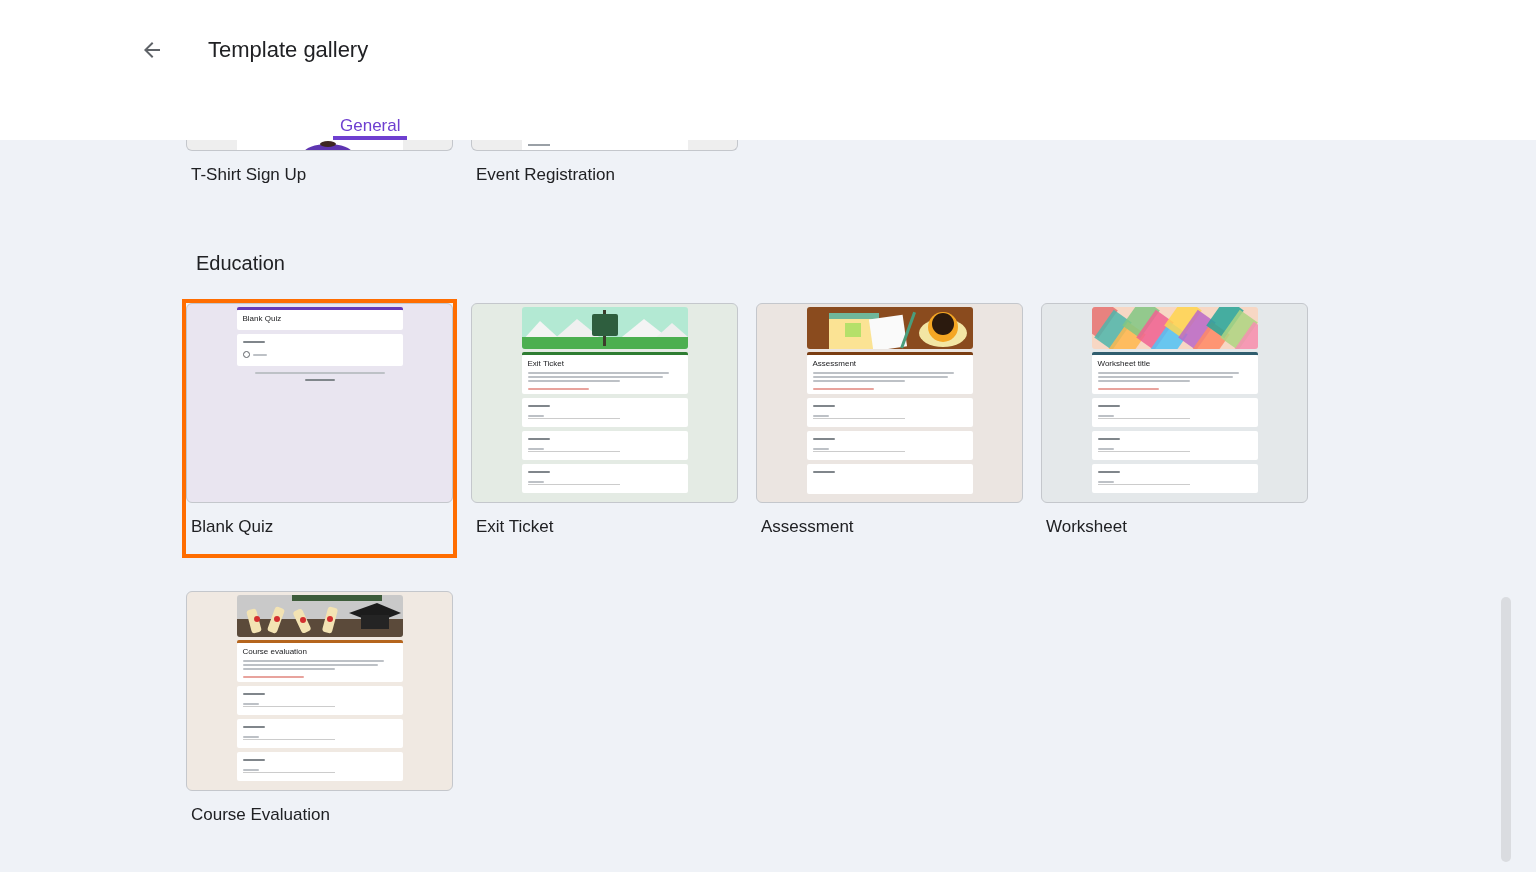 This screenshot has width=1536, height=872. I want to click on template-title: Blank Quiz, so click(232, 528).